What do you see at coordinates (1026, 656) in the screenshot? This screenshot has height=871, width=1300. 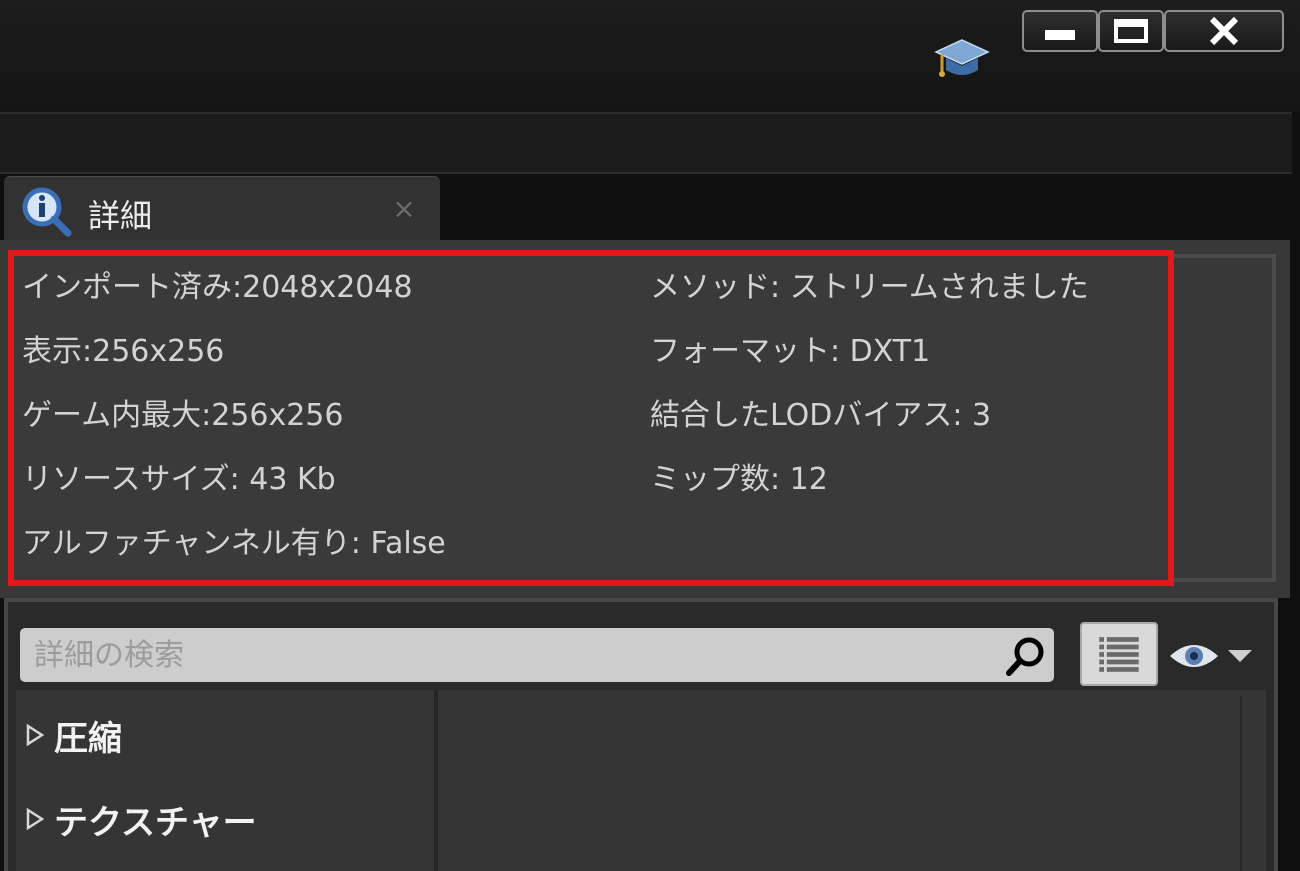 I see `search-icon` at bounding box center [1026, 656].